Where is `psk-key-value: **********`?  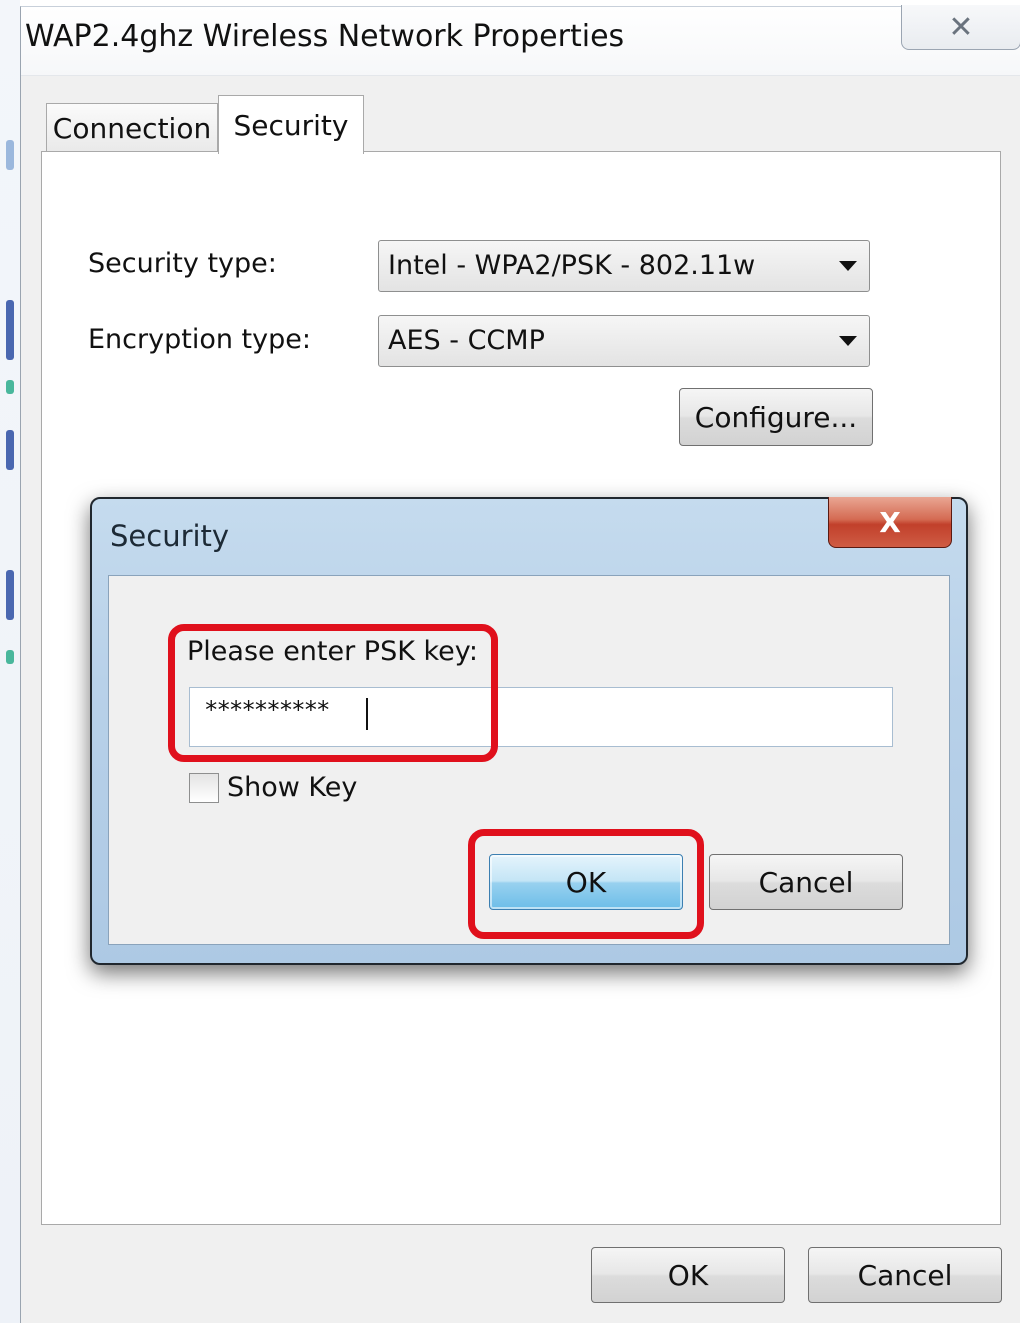
psk-key-value: ********** is located at coordinates (267, 710).